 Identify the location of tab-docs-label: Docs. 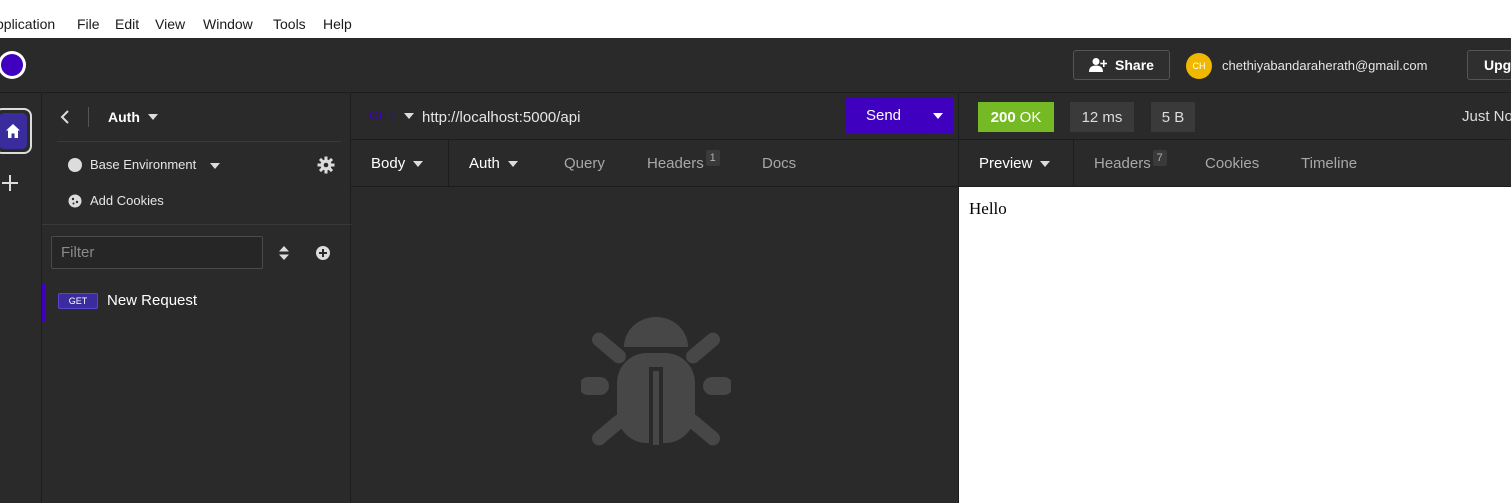
(779, 163).